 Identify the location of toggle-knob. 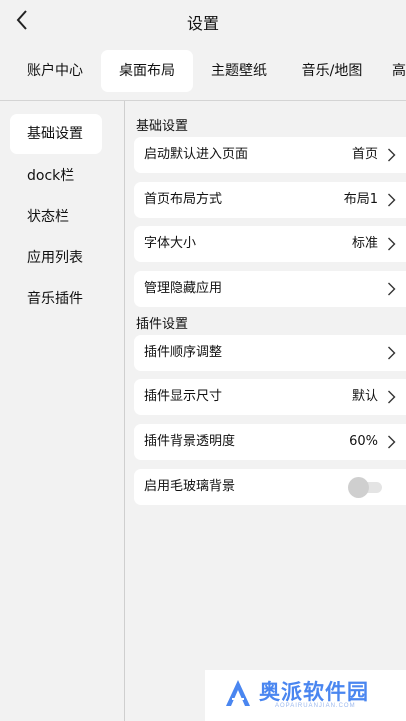
(358, 487).